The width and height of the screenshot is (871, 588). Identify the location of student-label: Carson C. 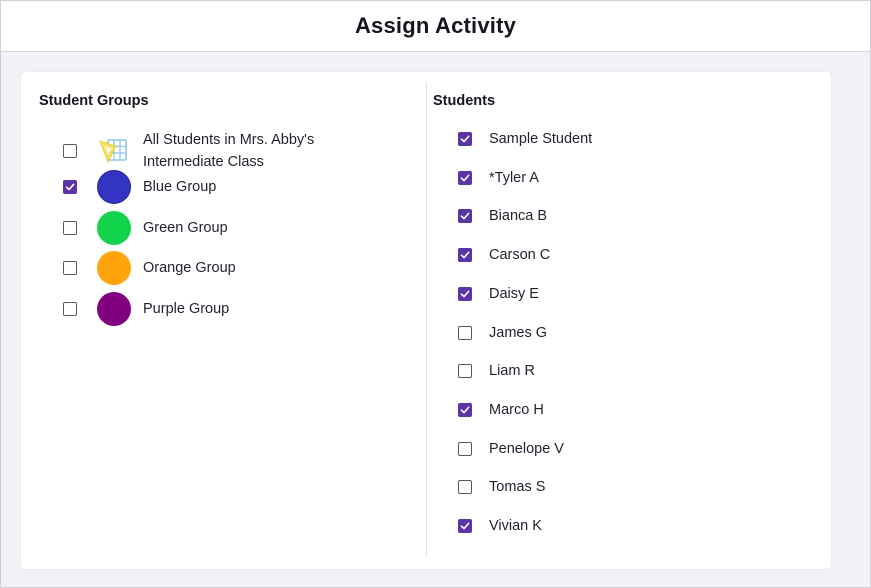
(519, 255).